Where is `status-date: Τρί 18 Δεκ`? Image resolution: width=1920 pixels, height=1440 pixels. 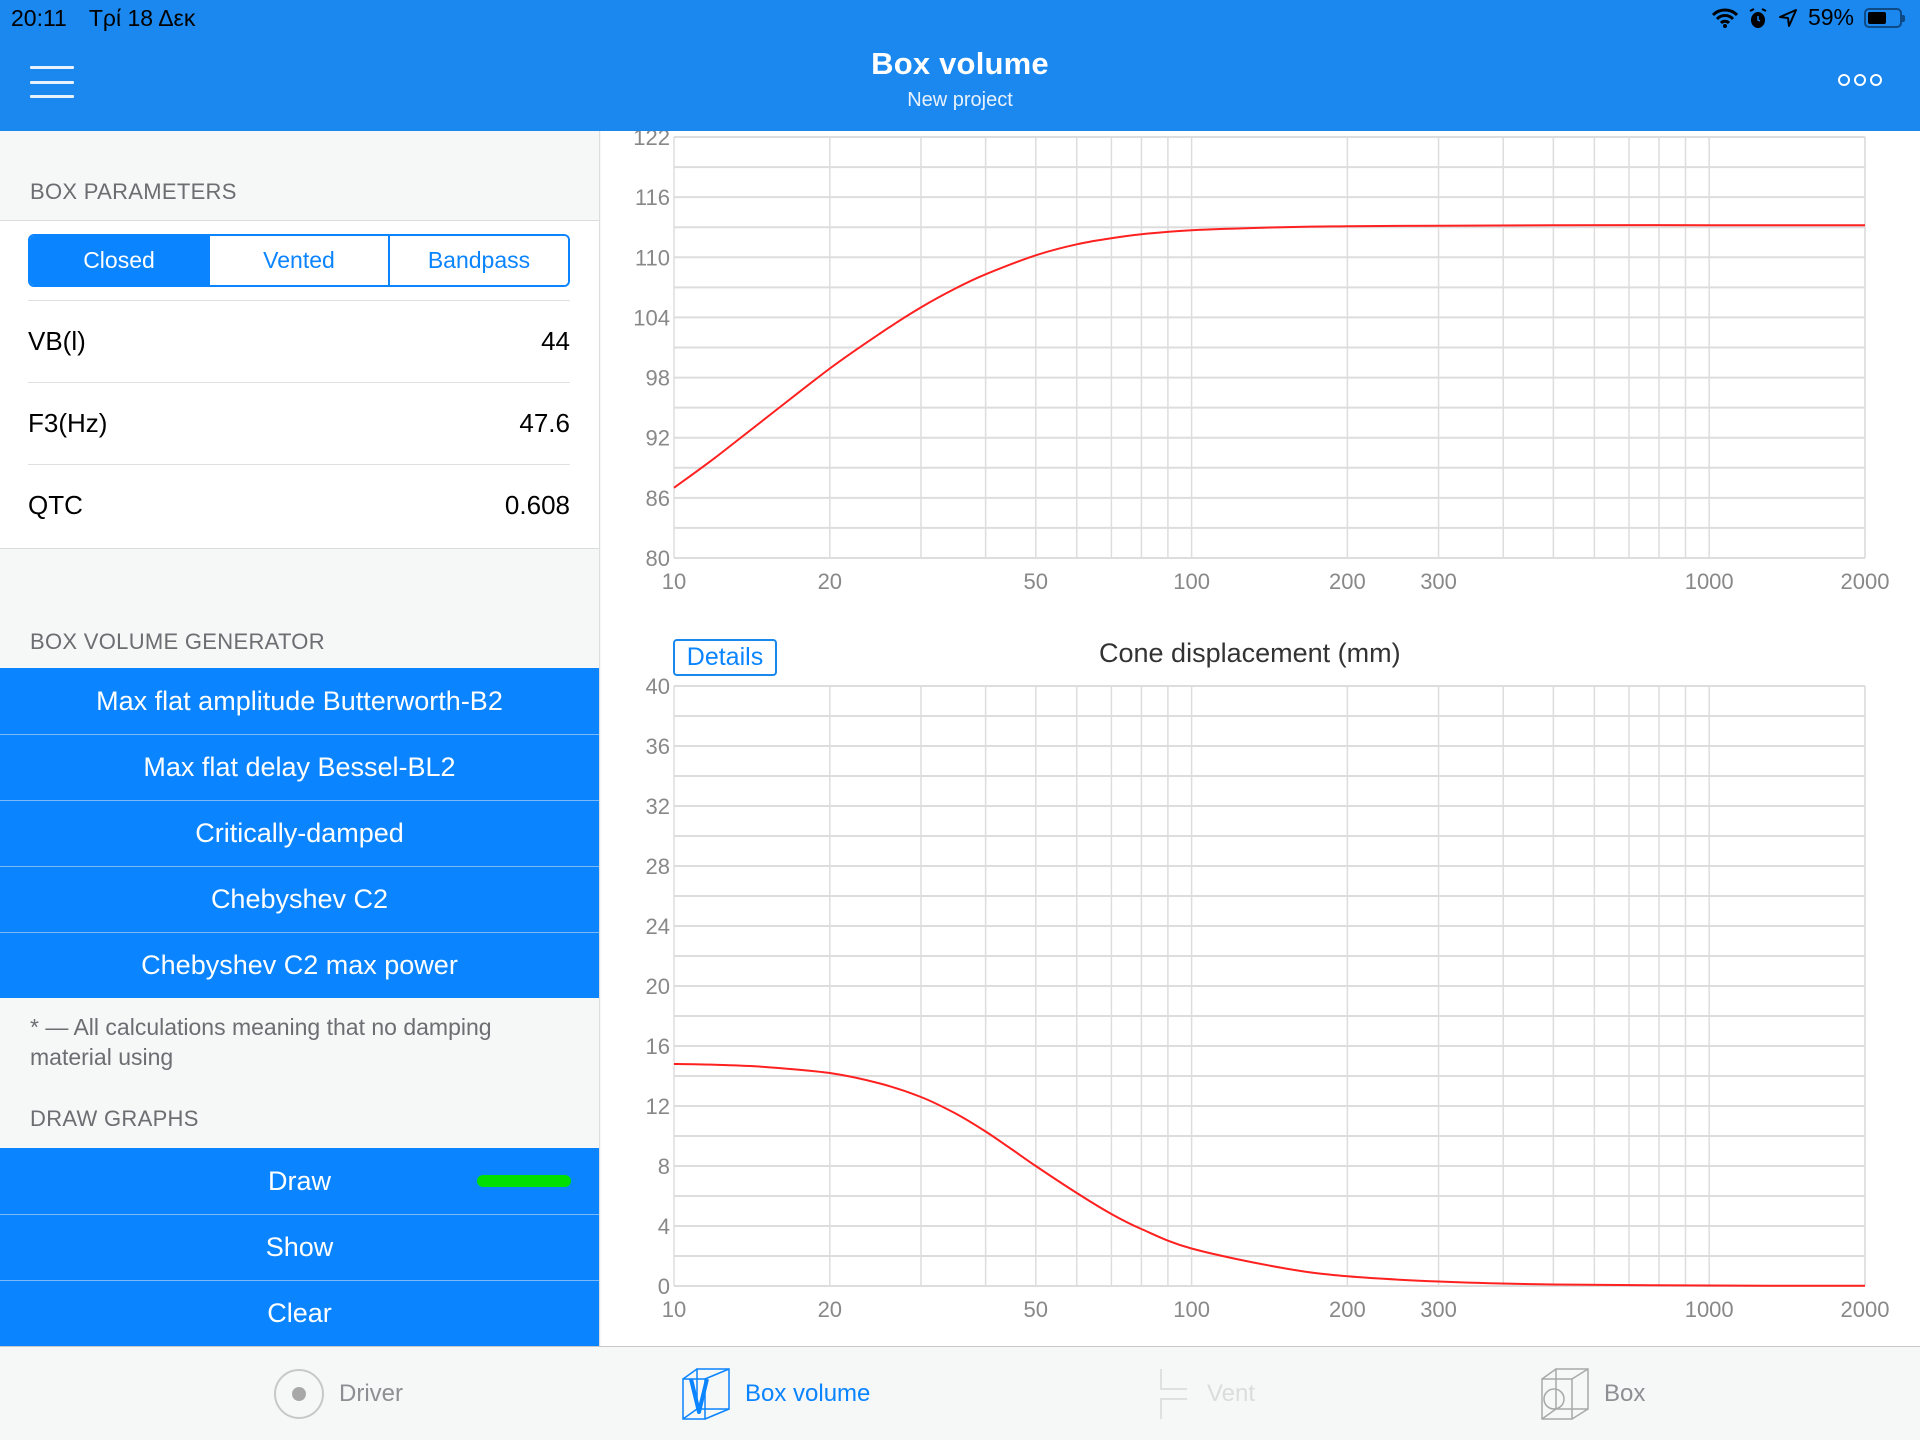 status-date: Τρί 18 Δεκ is located at coordinates (142, 18).